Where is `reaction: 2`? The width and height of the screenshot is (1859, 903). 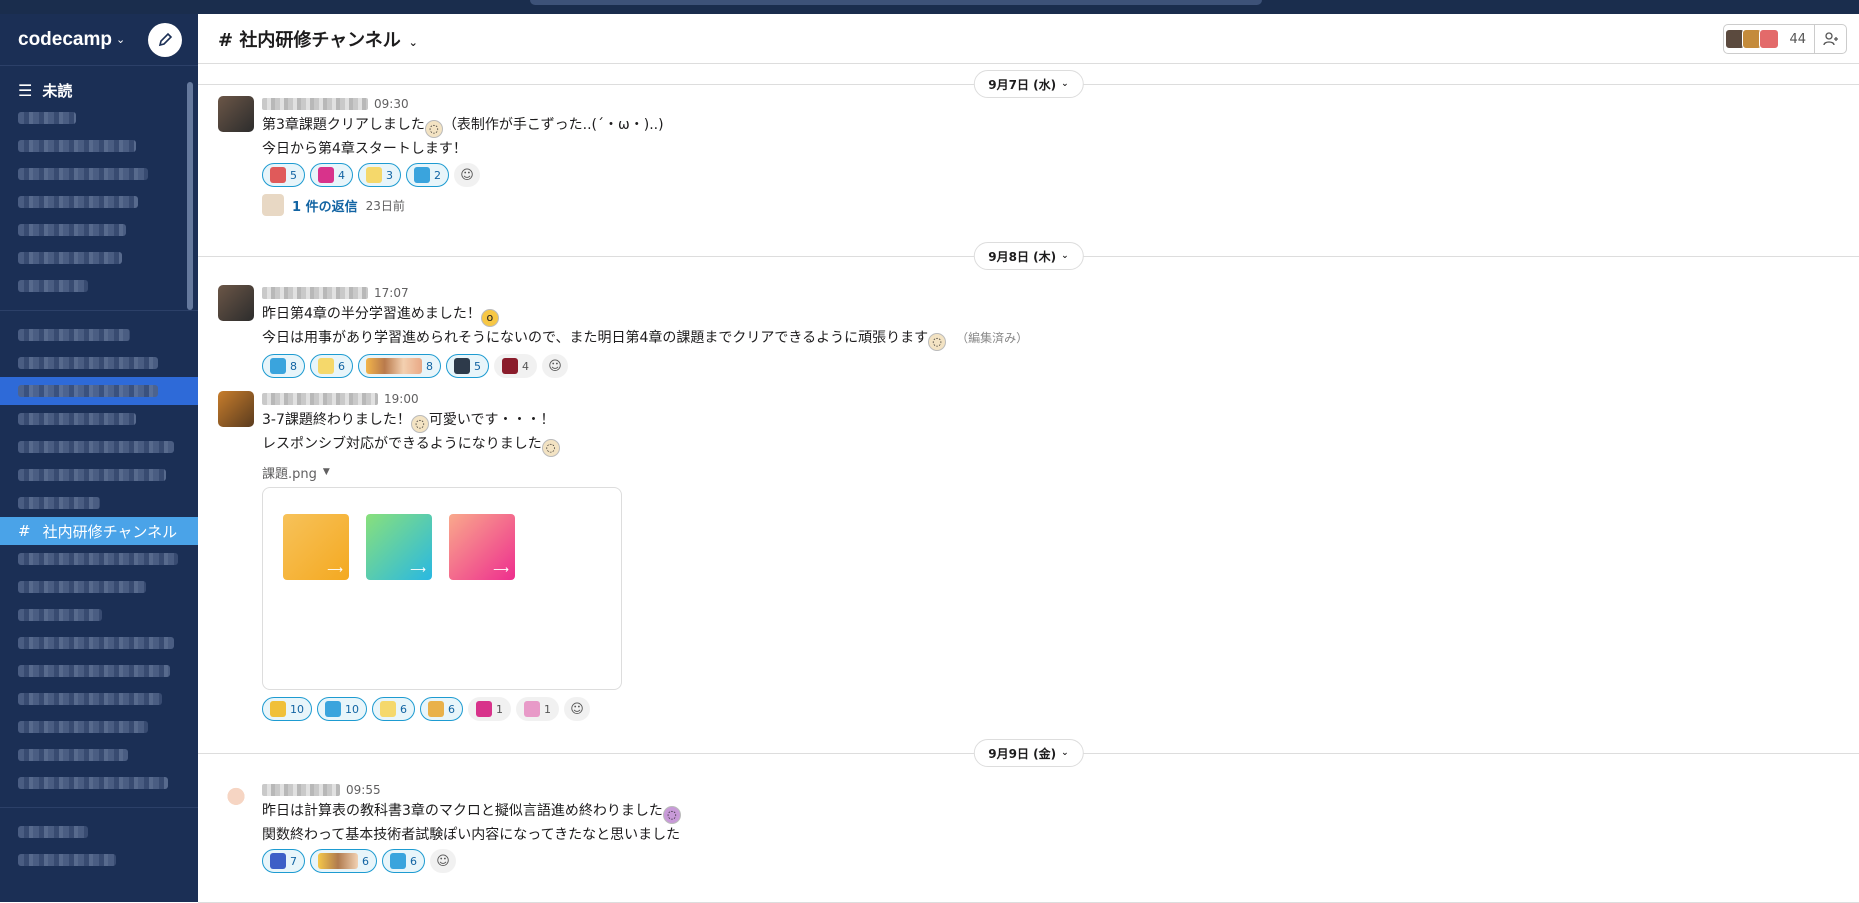
reaction: 2 is located at coordinates (427, 175).